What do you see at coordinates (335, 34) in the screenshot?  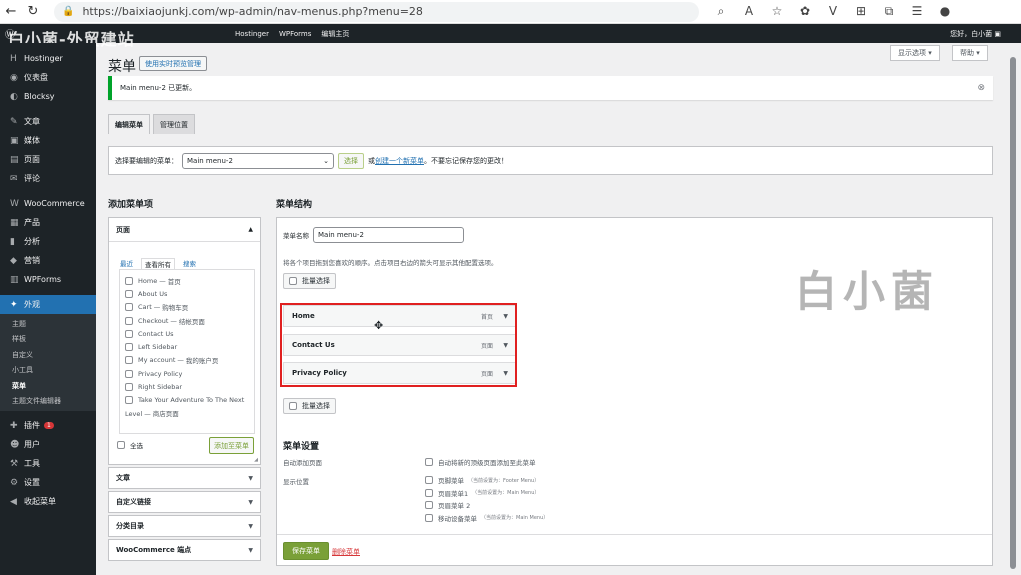 I see `adminbar-edit-home: 编辑主页` at bounding box center [335, 34].